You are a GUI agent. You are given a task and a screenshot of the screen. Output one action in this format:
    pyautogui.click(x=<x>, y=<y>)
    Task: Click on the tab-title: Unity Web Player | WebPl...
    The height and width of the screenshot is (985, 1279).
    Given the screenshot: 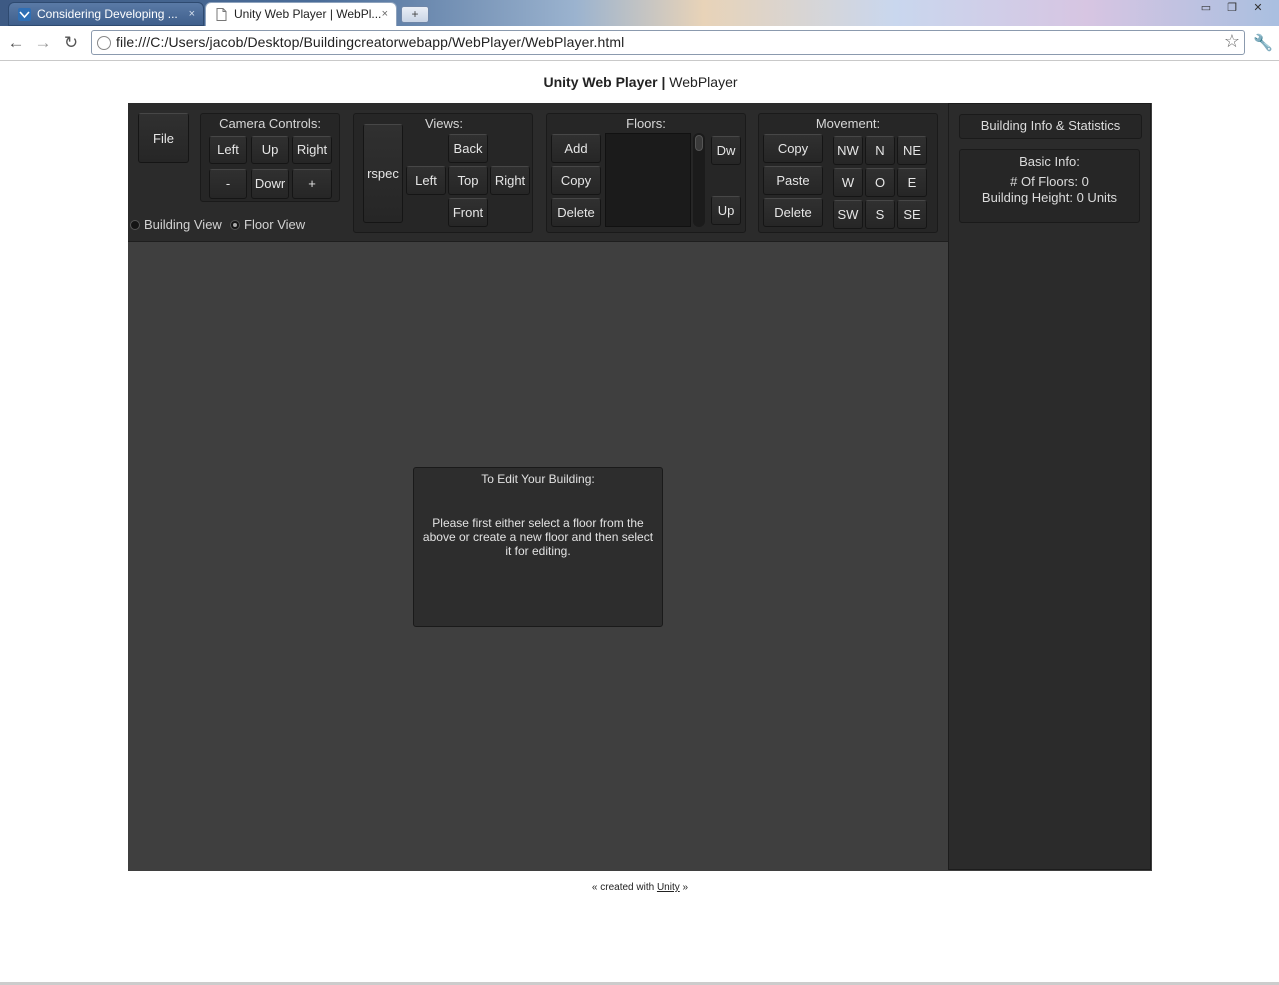 What is the action you would take?
    pyautogui.click(x=308, y=14)
    